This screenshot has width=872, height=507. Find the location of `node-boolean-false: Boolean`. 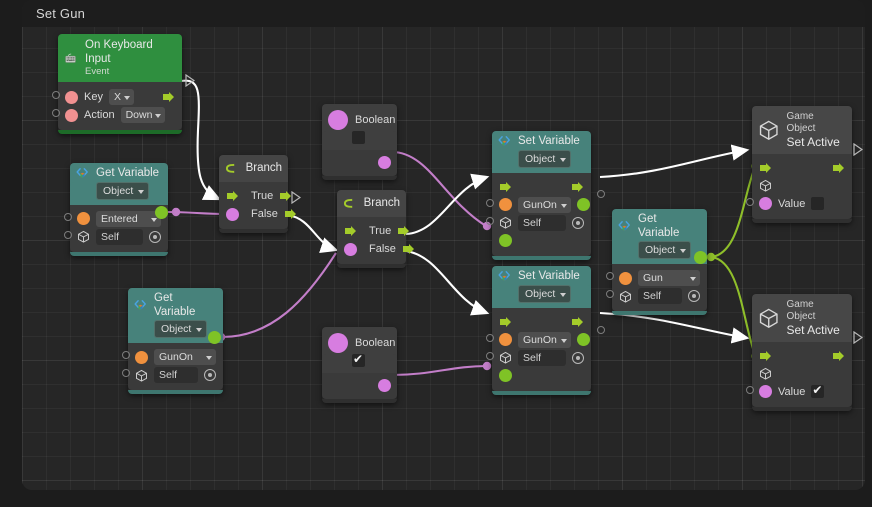

node-boolean-false: Boolean is located at coordinates (359, 142).